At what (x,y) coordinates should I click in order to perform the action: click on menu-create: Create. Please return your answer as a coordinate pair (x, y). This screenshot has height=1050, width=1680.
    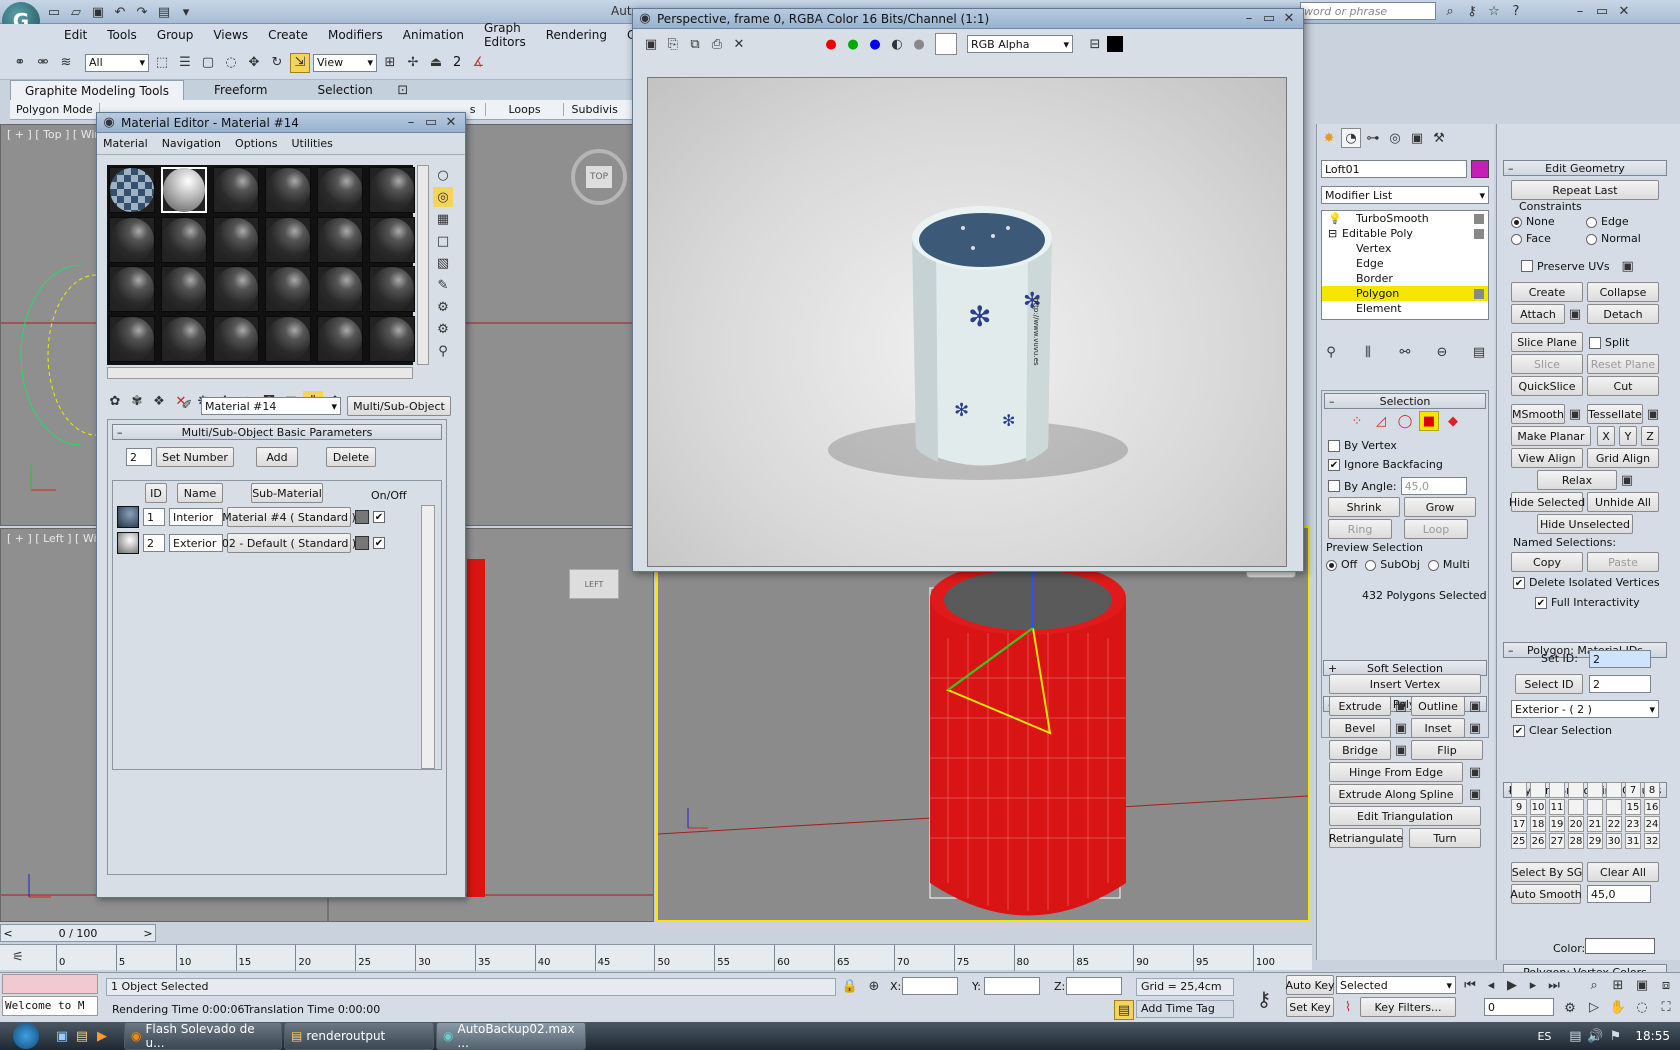
    Looking at the image, I should click on (288, 35).